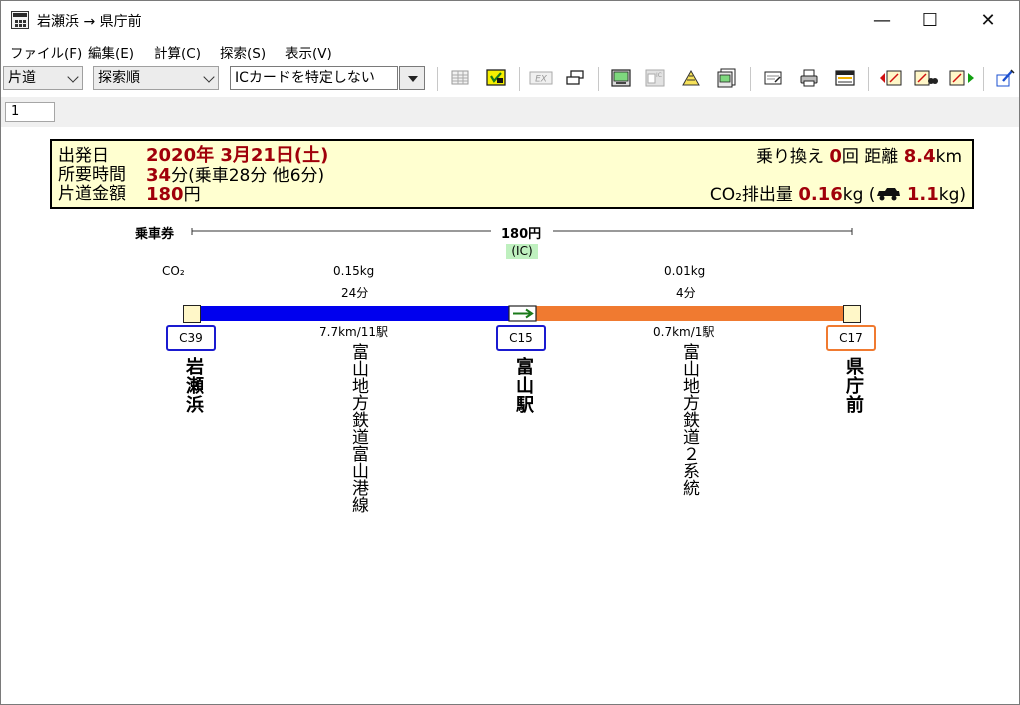  I want to click on fare-calc-icon, so click(691, 78).